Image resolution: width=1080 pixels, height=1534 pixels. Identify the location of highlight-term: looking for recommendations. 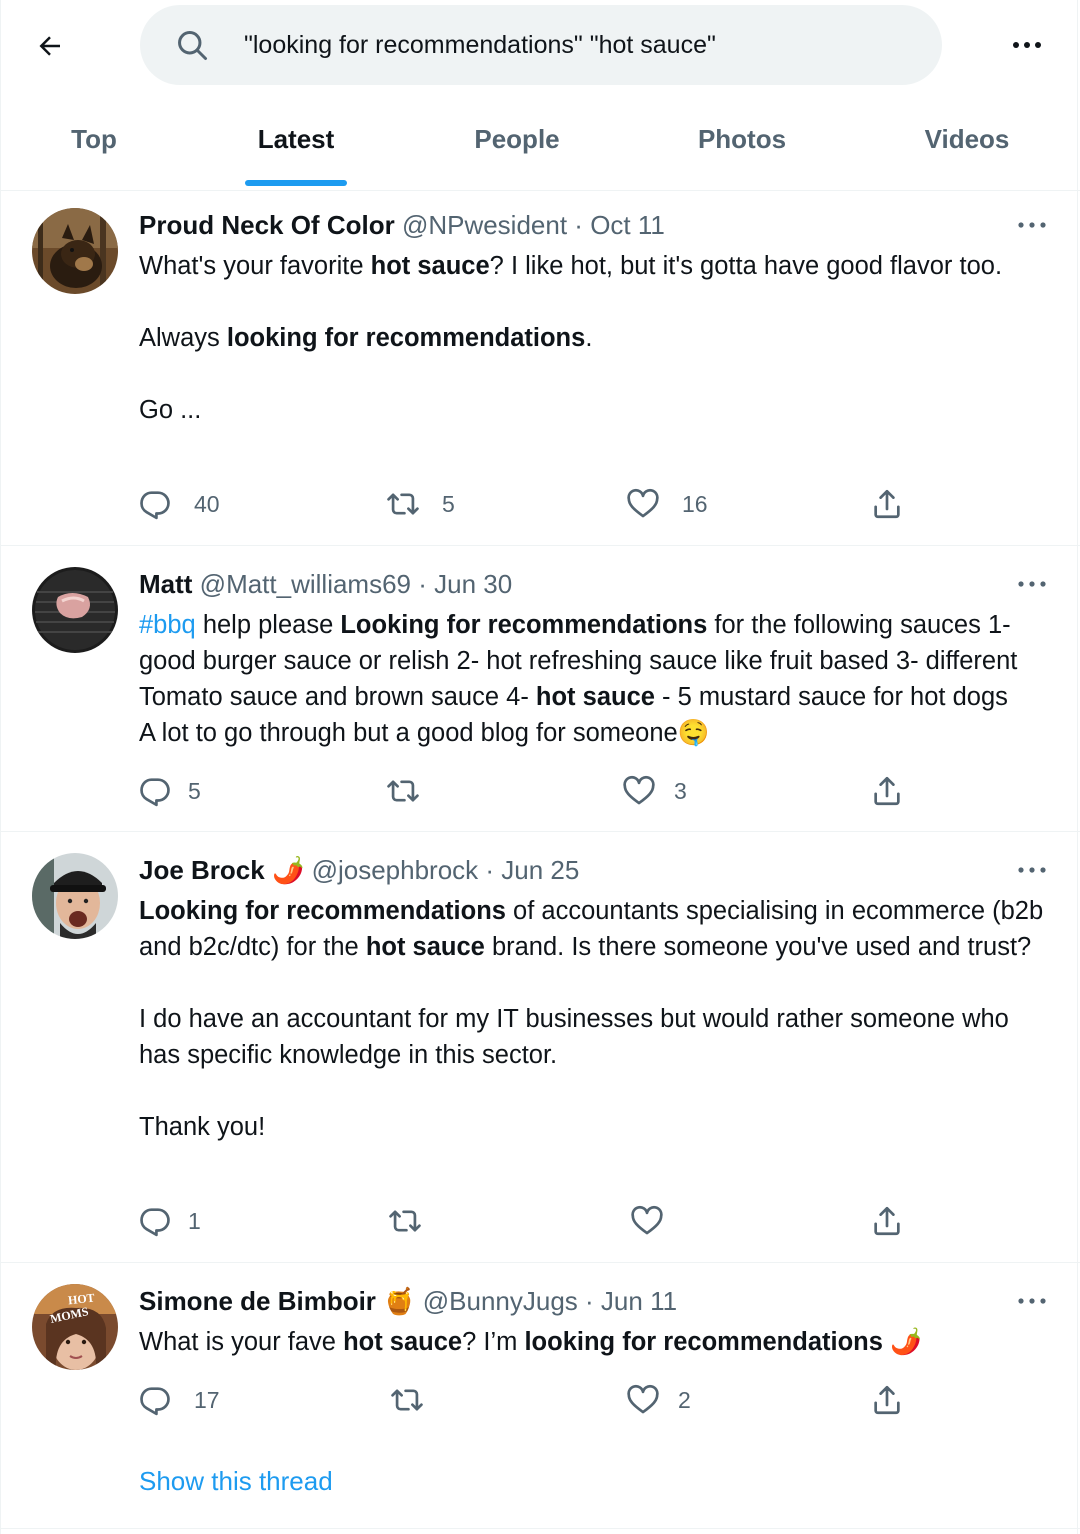
(406, 338).